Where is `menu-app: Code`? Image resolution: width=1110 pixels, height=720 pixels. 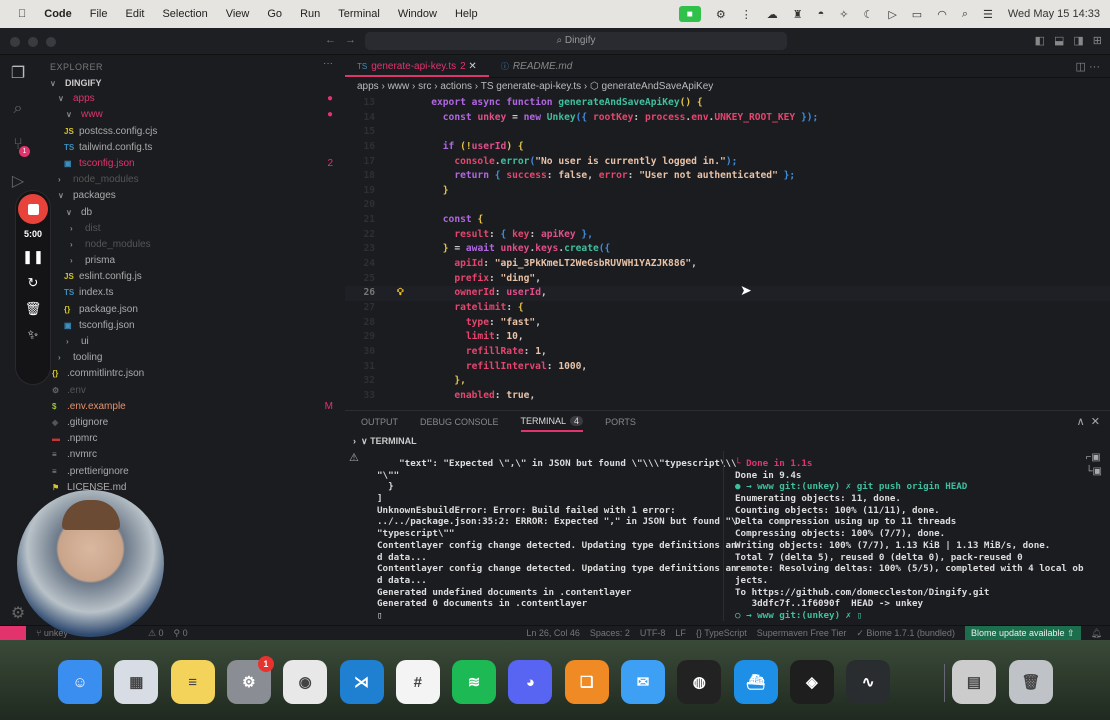 menu-app: Code is located at coordinates (58, 14).